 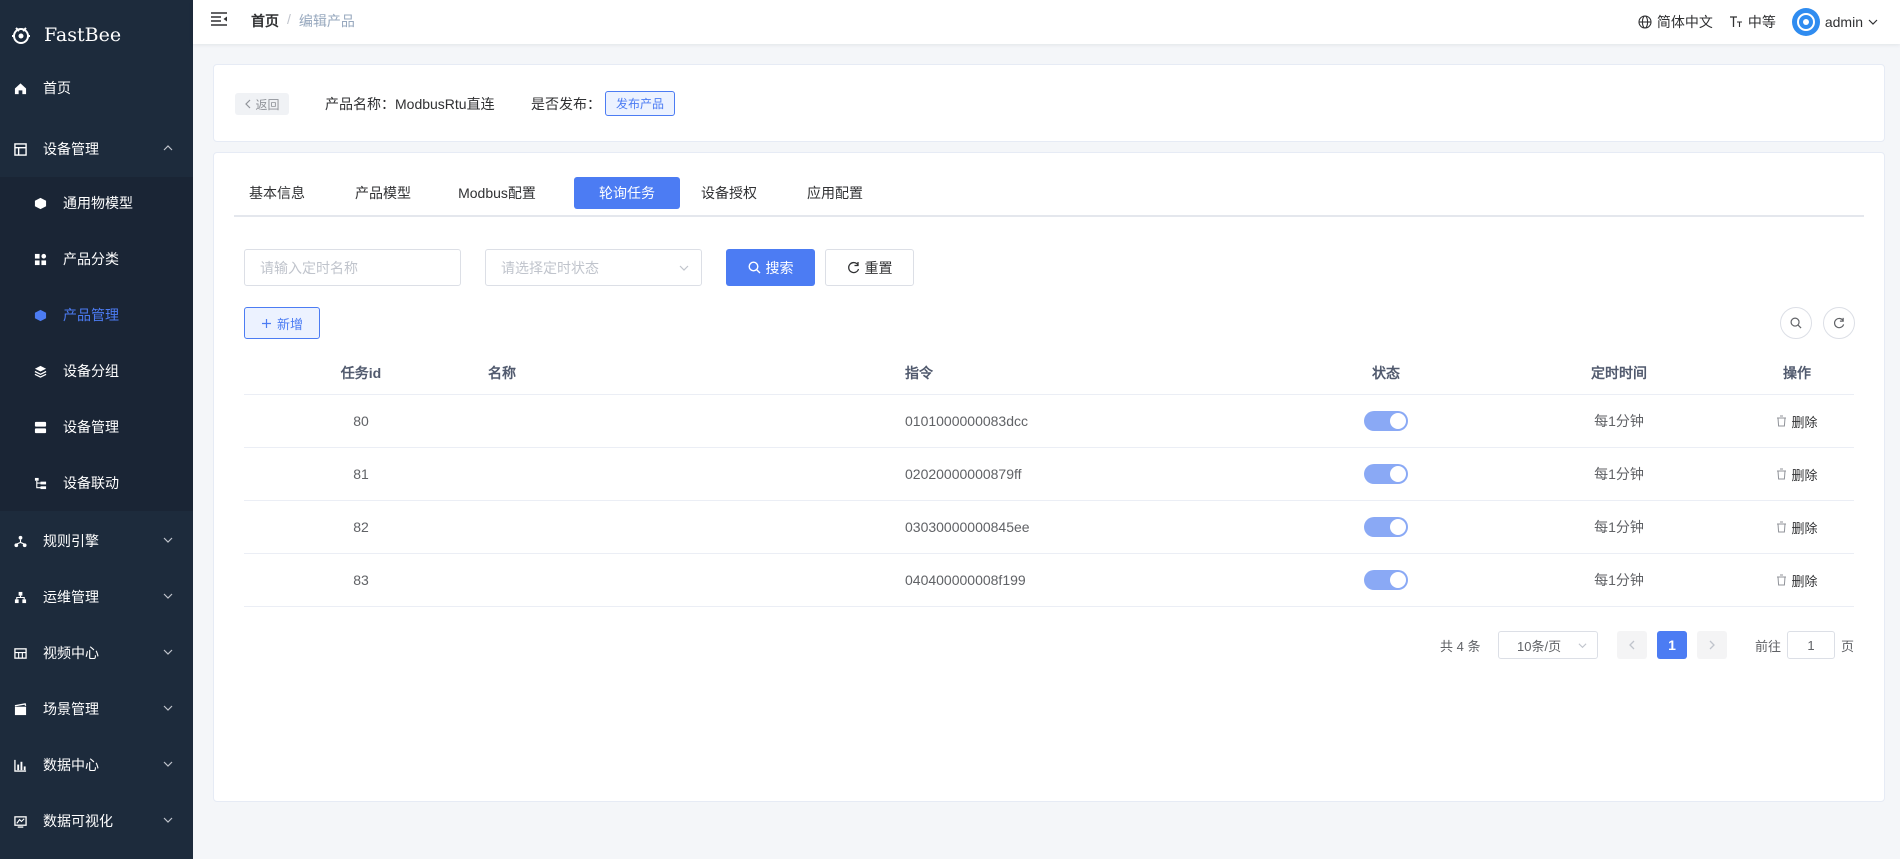 I want to click on sidebar-item-device-list: 设备管理, so click(x=96, y=427).